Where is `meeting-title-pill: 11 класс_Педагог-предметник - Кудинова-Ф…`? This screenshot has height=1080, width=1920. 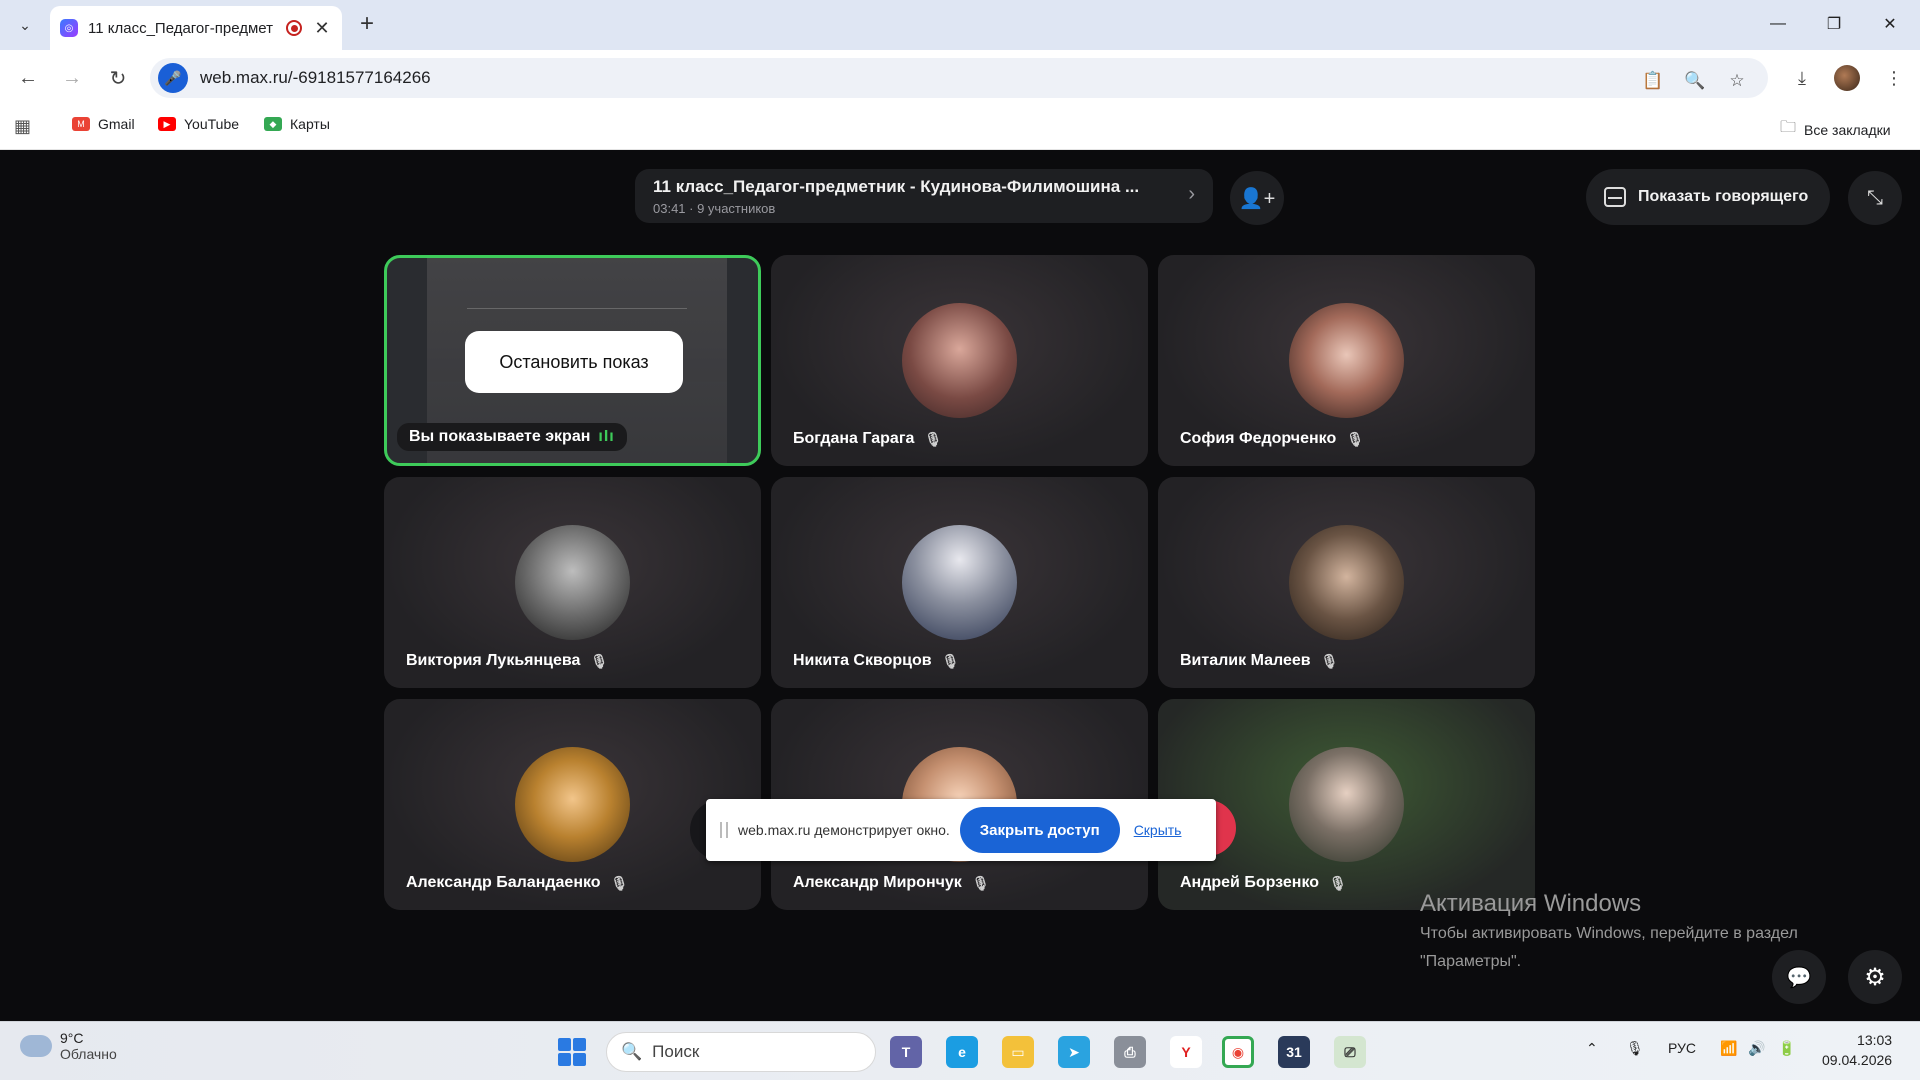 meeting-title-pill: 11 класс_Педагог-предметник - Кудинова-Ф… is located at coordinates (924, 196).